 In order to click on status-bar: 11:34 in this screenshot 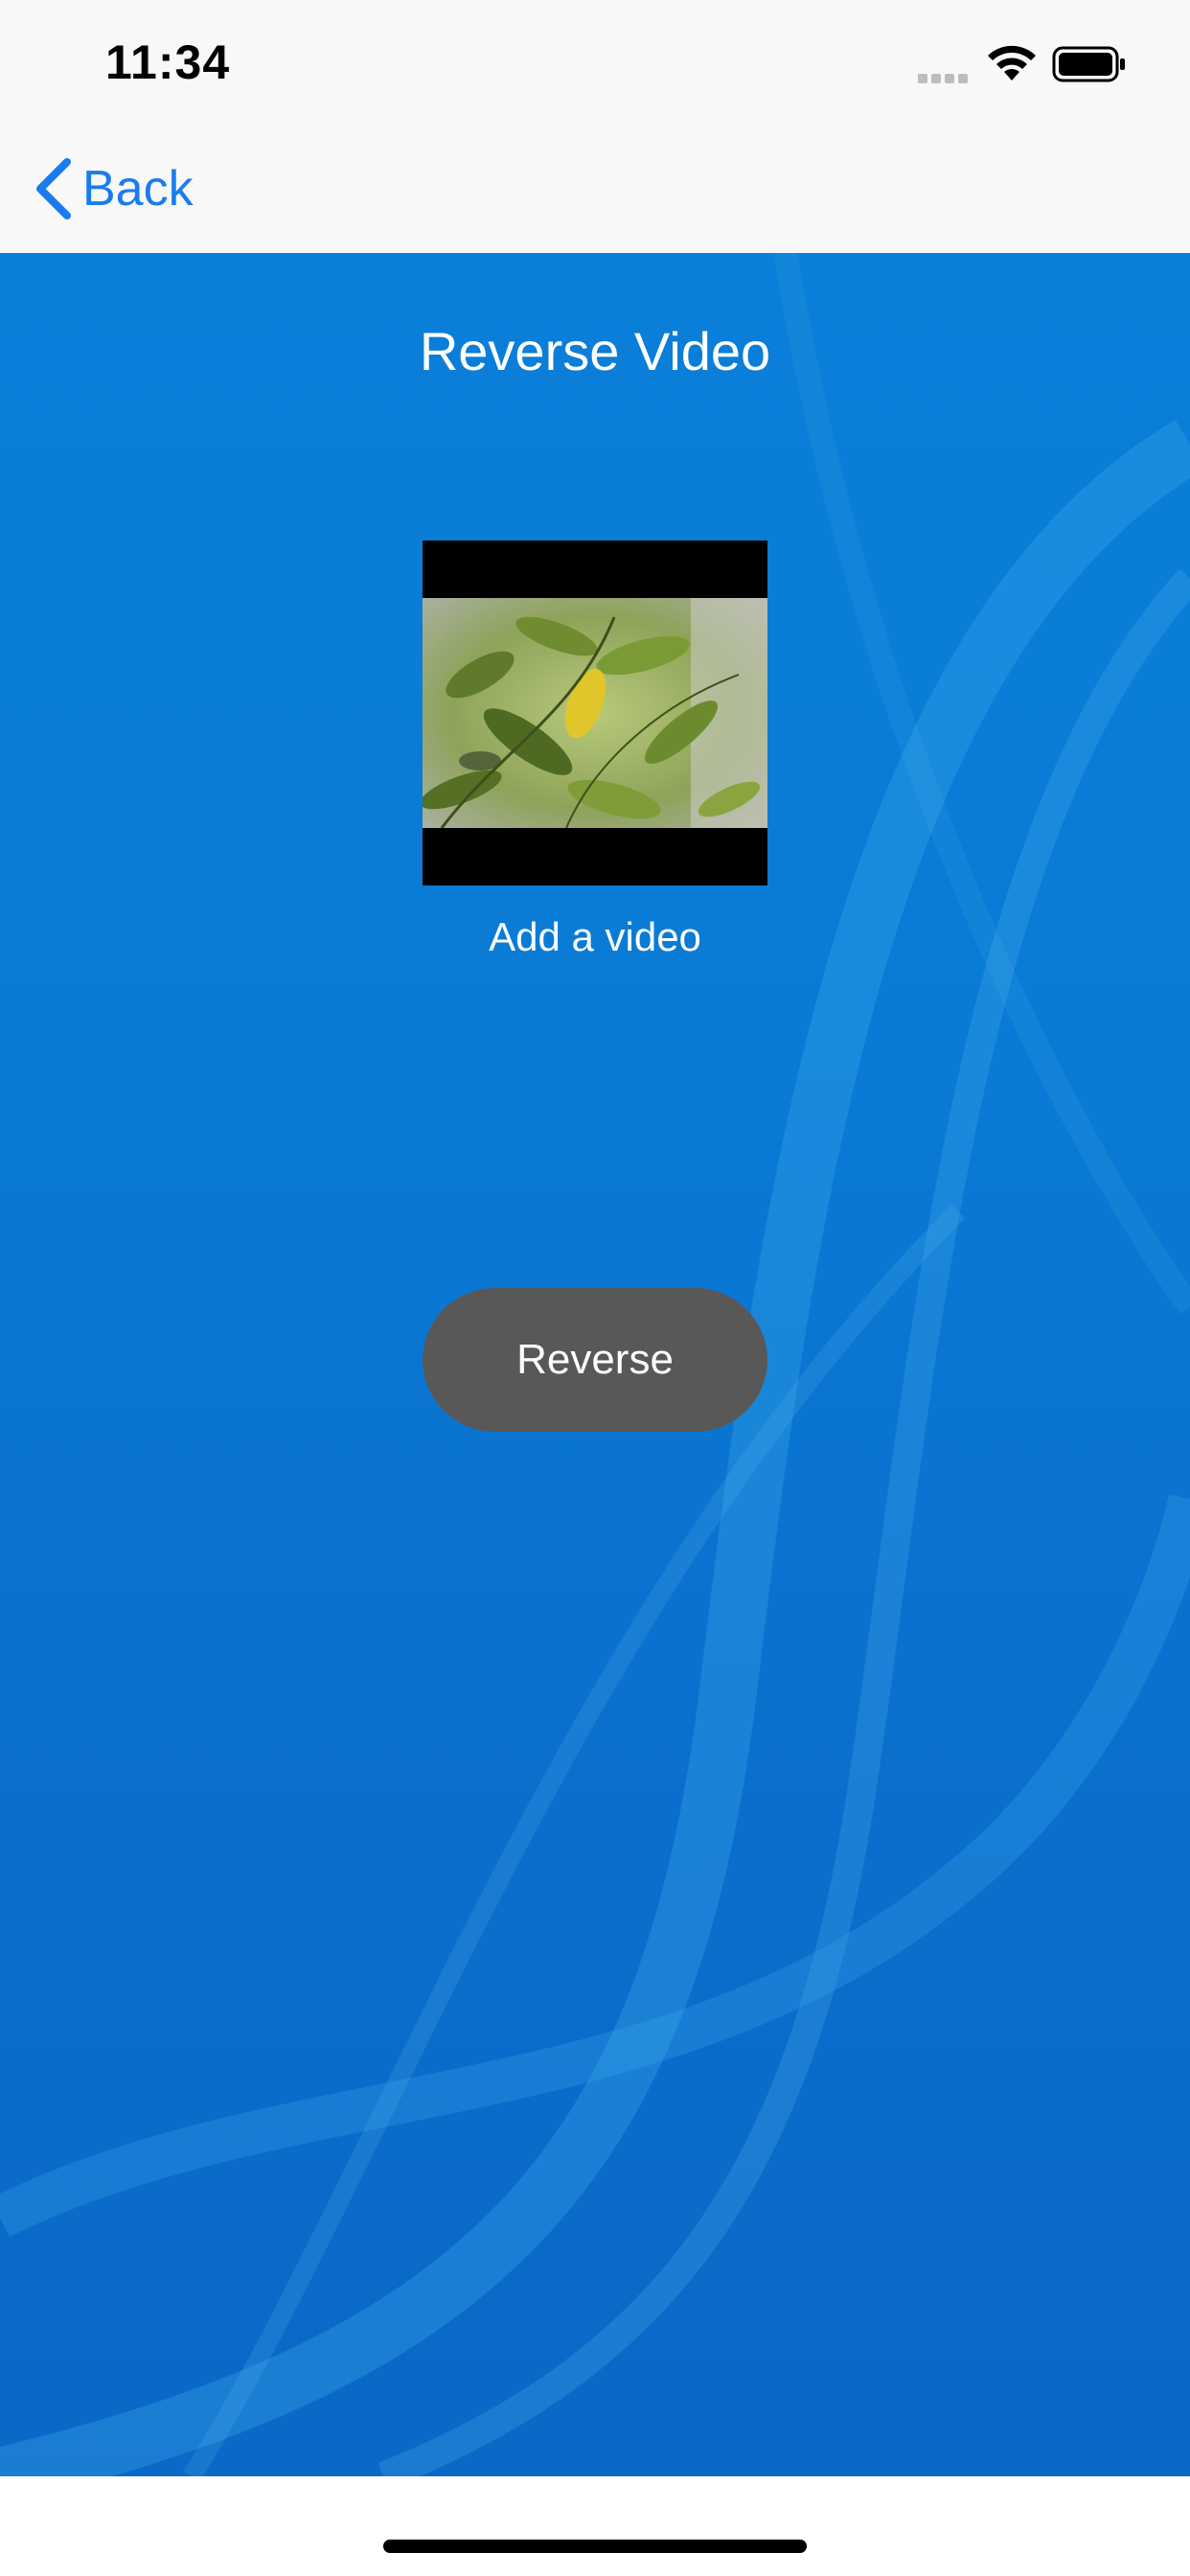, I will do `click(595, 63)`.